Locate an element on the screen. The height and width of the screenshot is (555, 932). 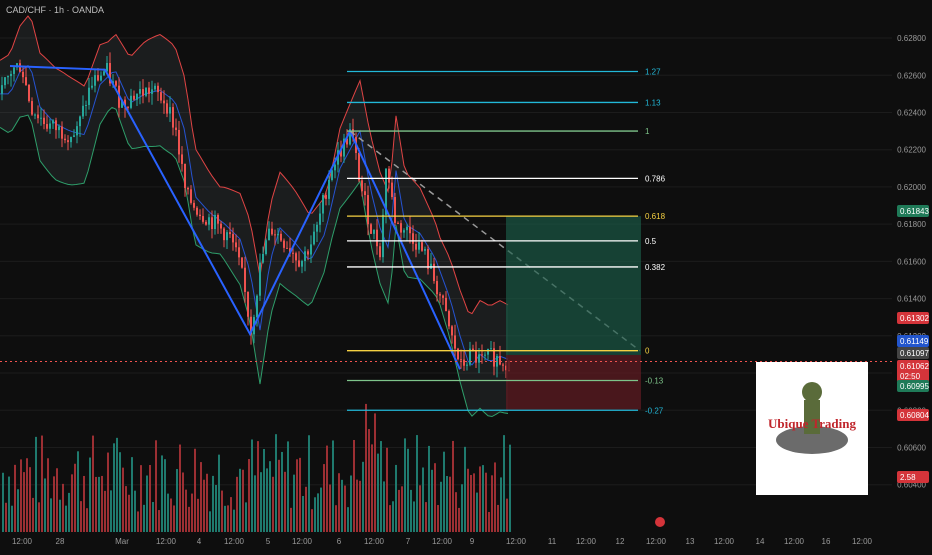
x-tick-label: Mar is located at coordinates (122, 541).